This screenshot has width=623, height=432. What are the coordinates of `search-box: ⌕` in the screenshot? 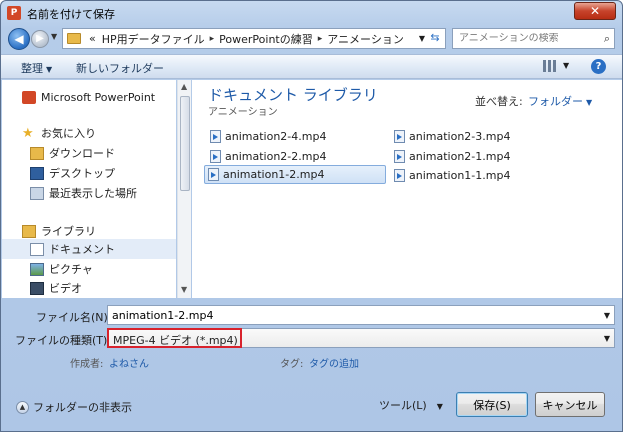 It's located at (533, 38).